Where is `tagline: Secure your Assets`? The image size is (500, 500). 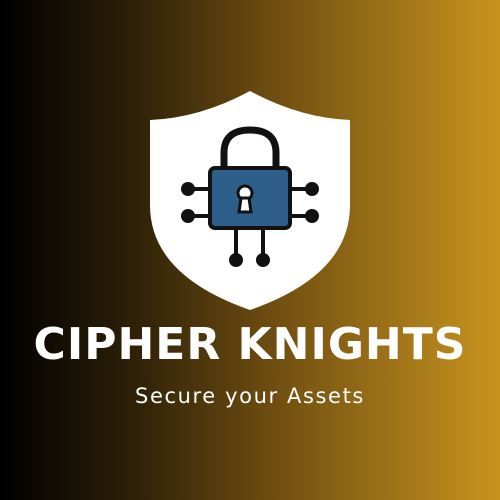
tagline: Secure your Assets is located at coordinates (250, 396).